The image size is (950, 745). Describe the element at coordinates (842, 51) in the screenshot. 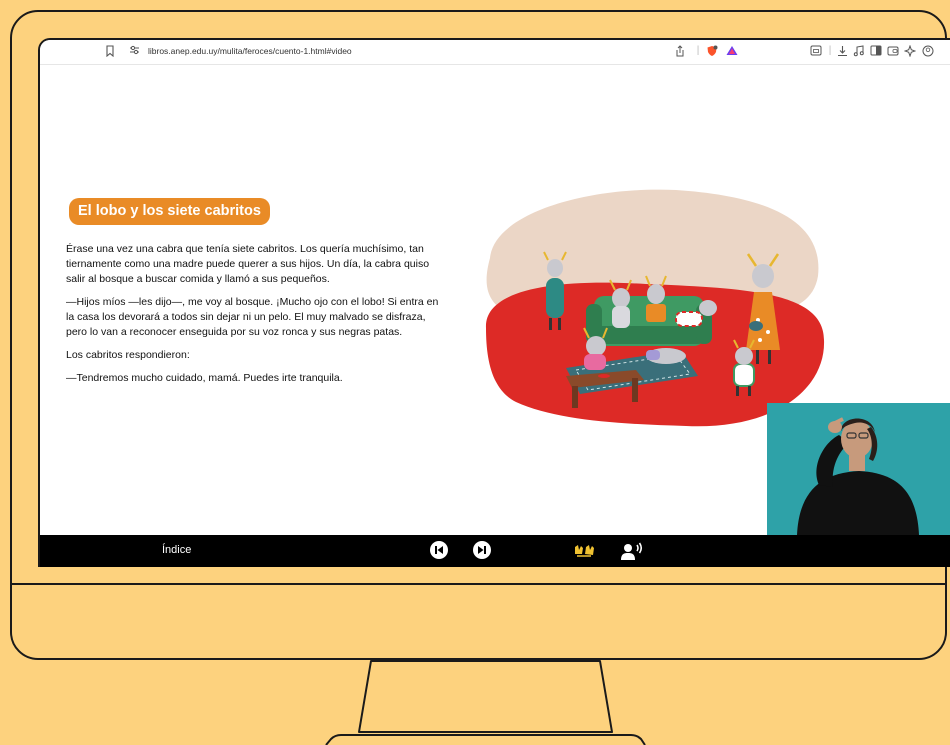

I see `download-icon` at that location.